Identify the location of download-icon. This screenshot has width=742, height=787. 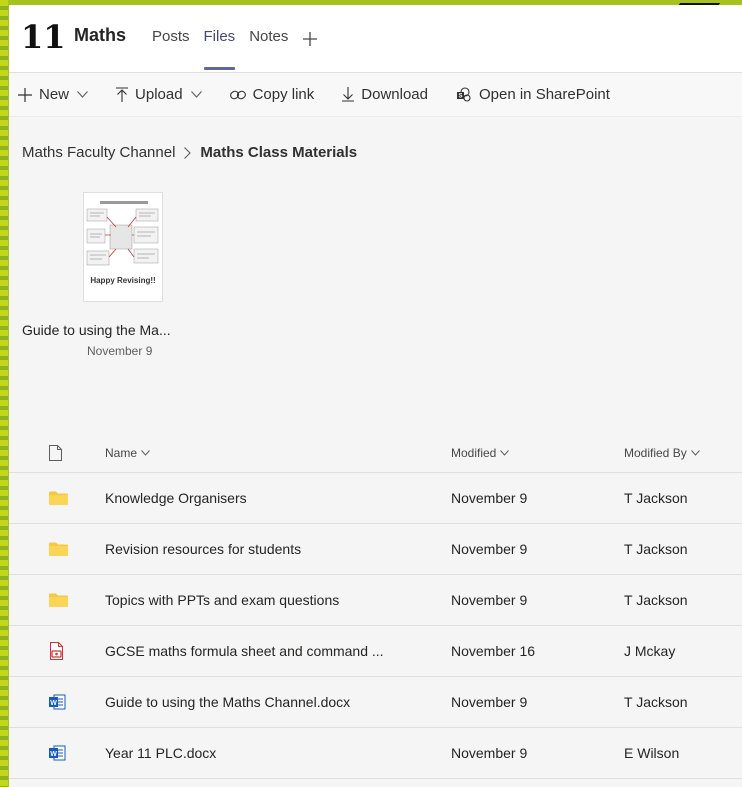
(348, 94).